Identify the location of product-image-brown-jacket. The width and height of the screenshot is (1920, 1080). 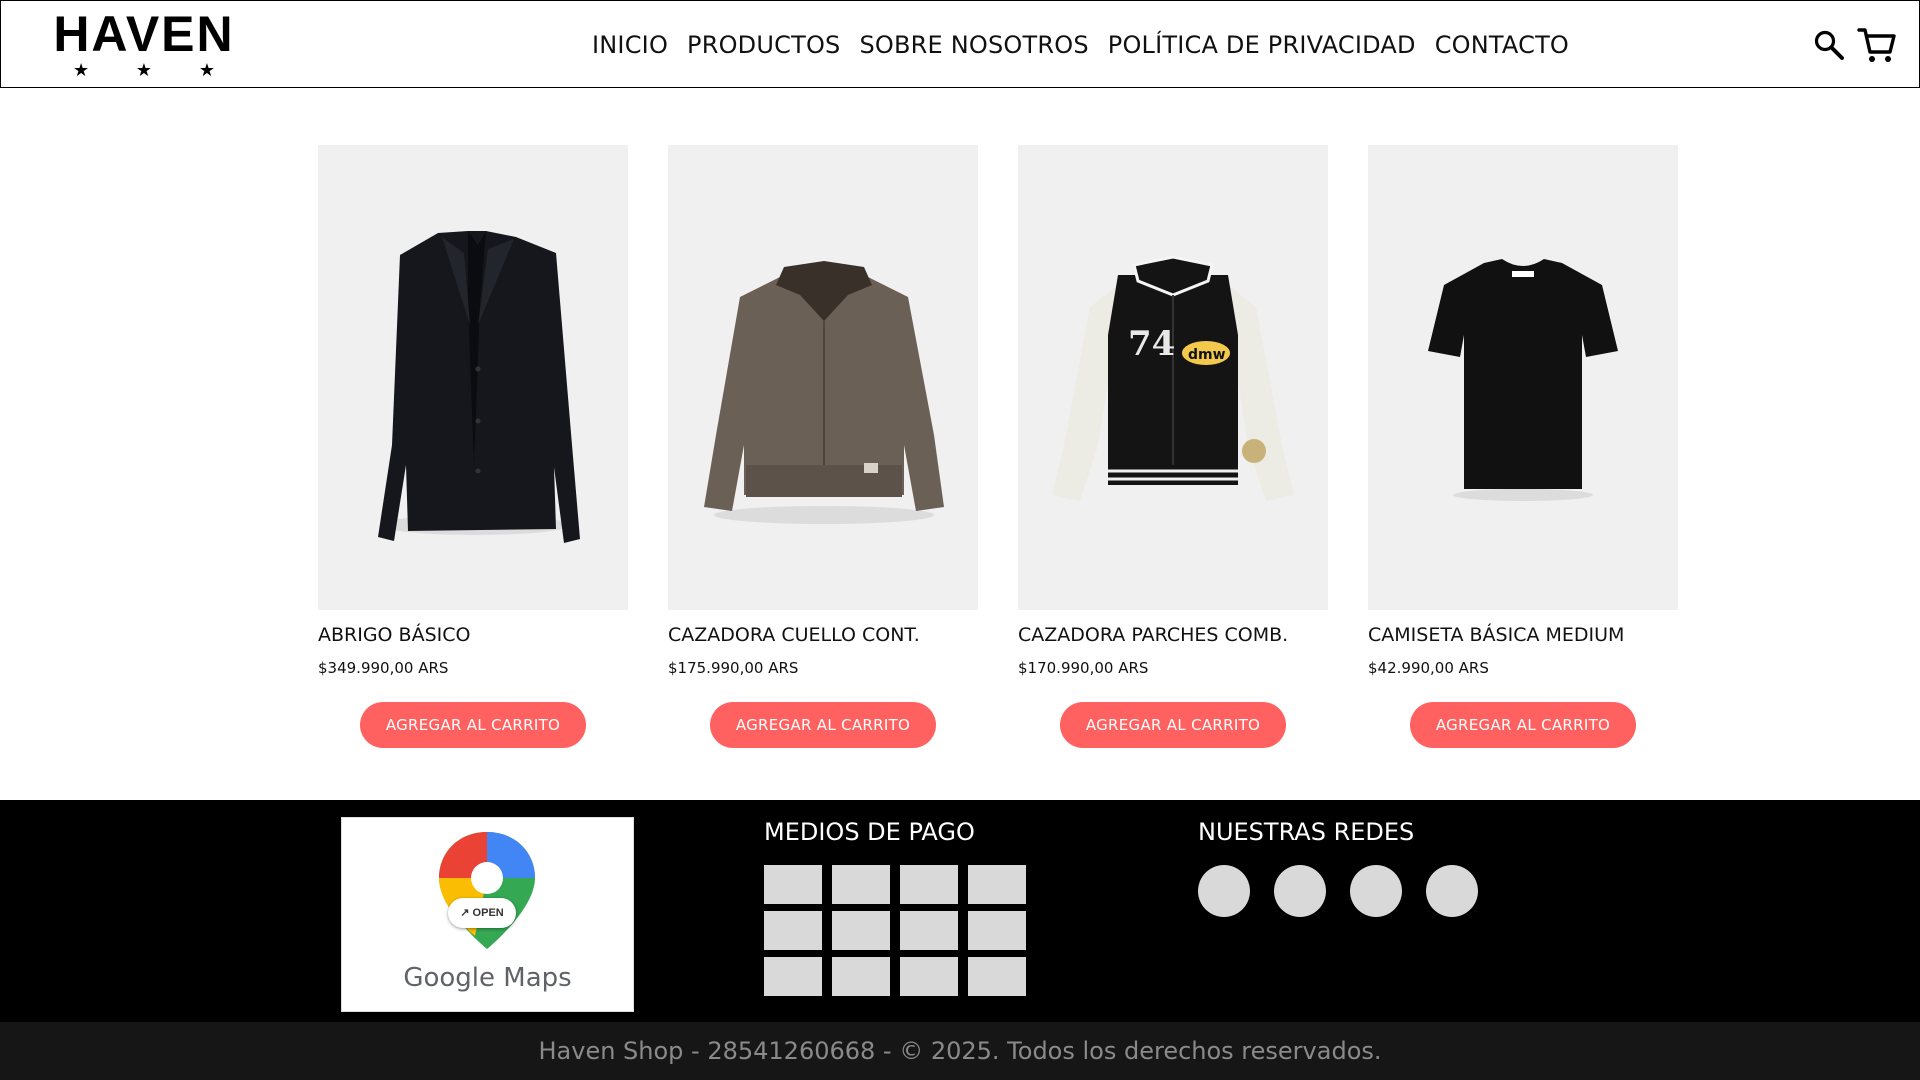
(823, 377).